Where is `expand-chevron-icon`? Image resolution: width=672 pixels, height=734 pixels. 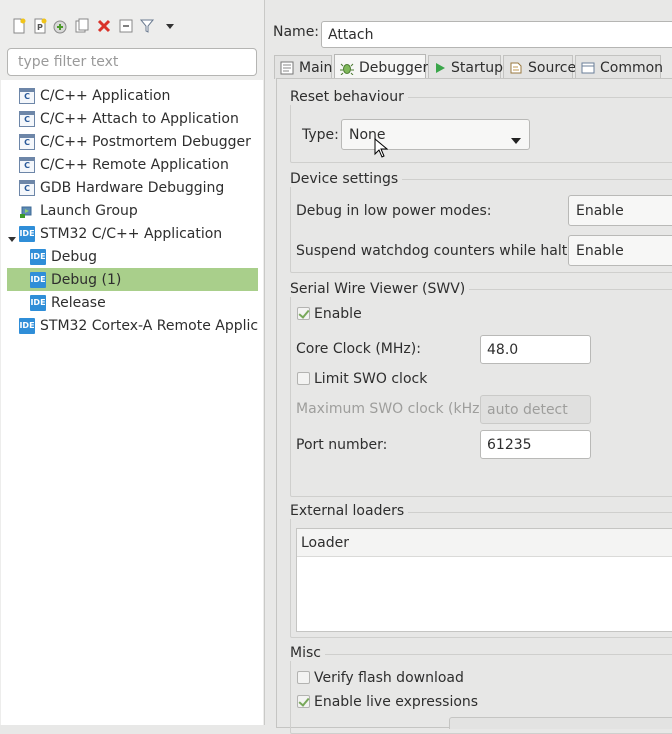
expand-chevron-icon is located at coordinates (12, 240).